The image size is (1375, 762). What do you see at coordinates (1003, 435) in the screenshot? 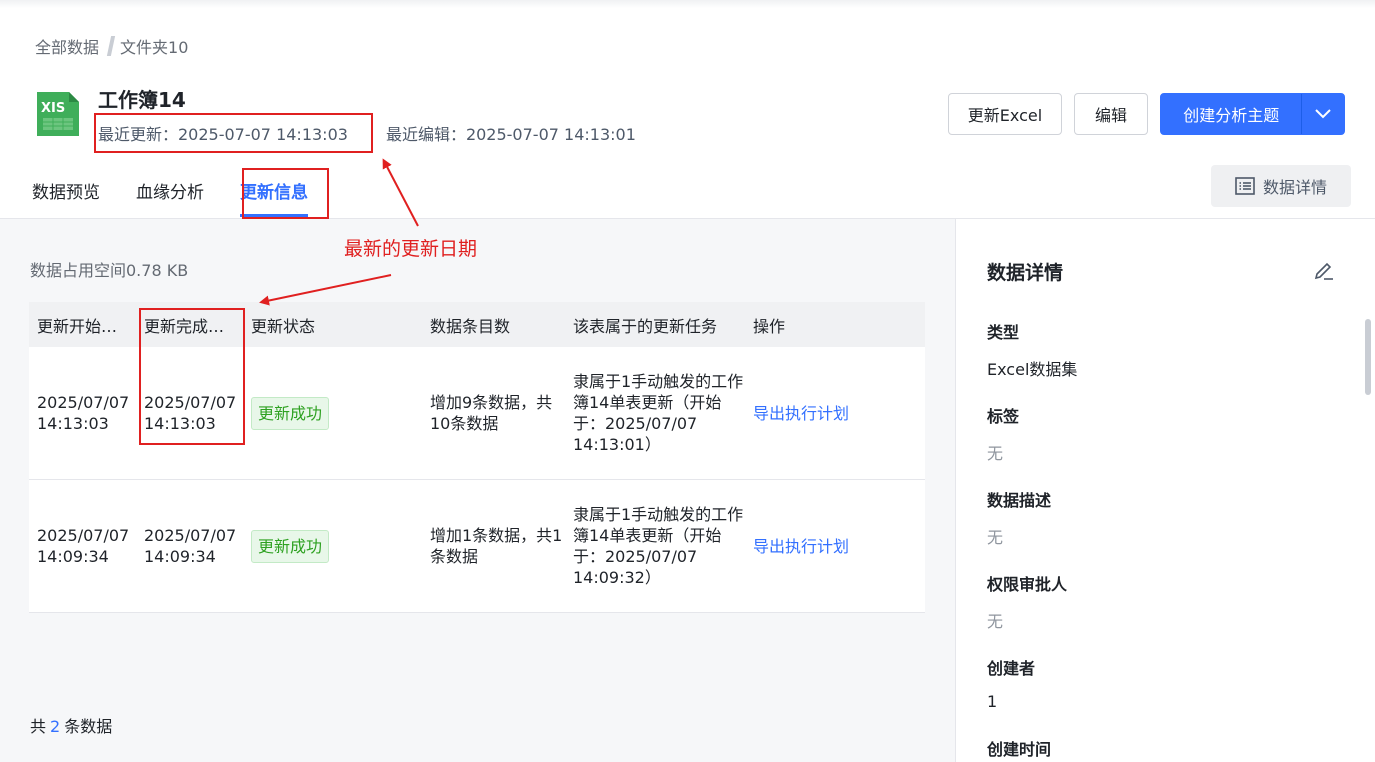
I see `detail-tags: 标签 无` at bounding box center [1003, 435].